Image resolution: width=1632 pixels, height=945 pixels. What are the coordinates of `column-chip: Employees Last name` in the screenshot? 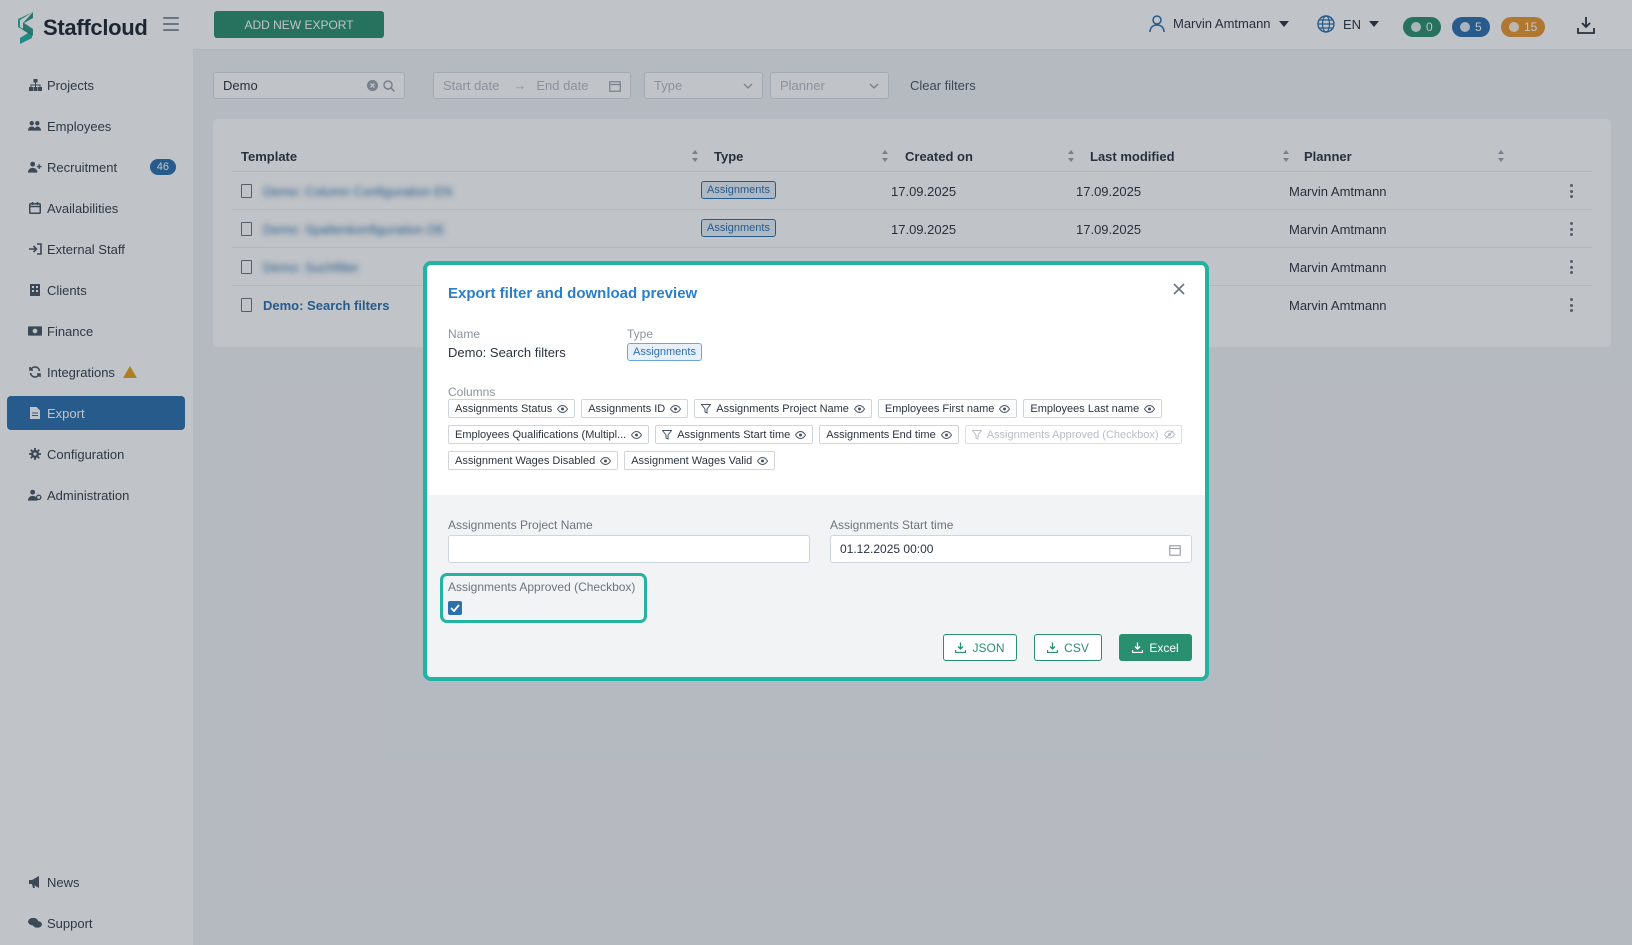 It's located at (1093, 408).